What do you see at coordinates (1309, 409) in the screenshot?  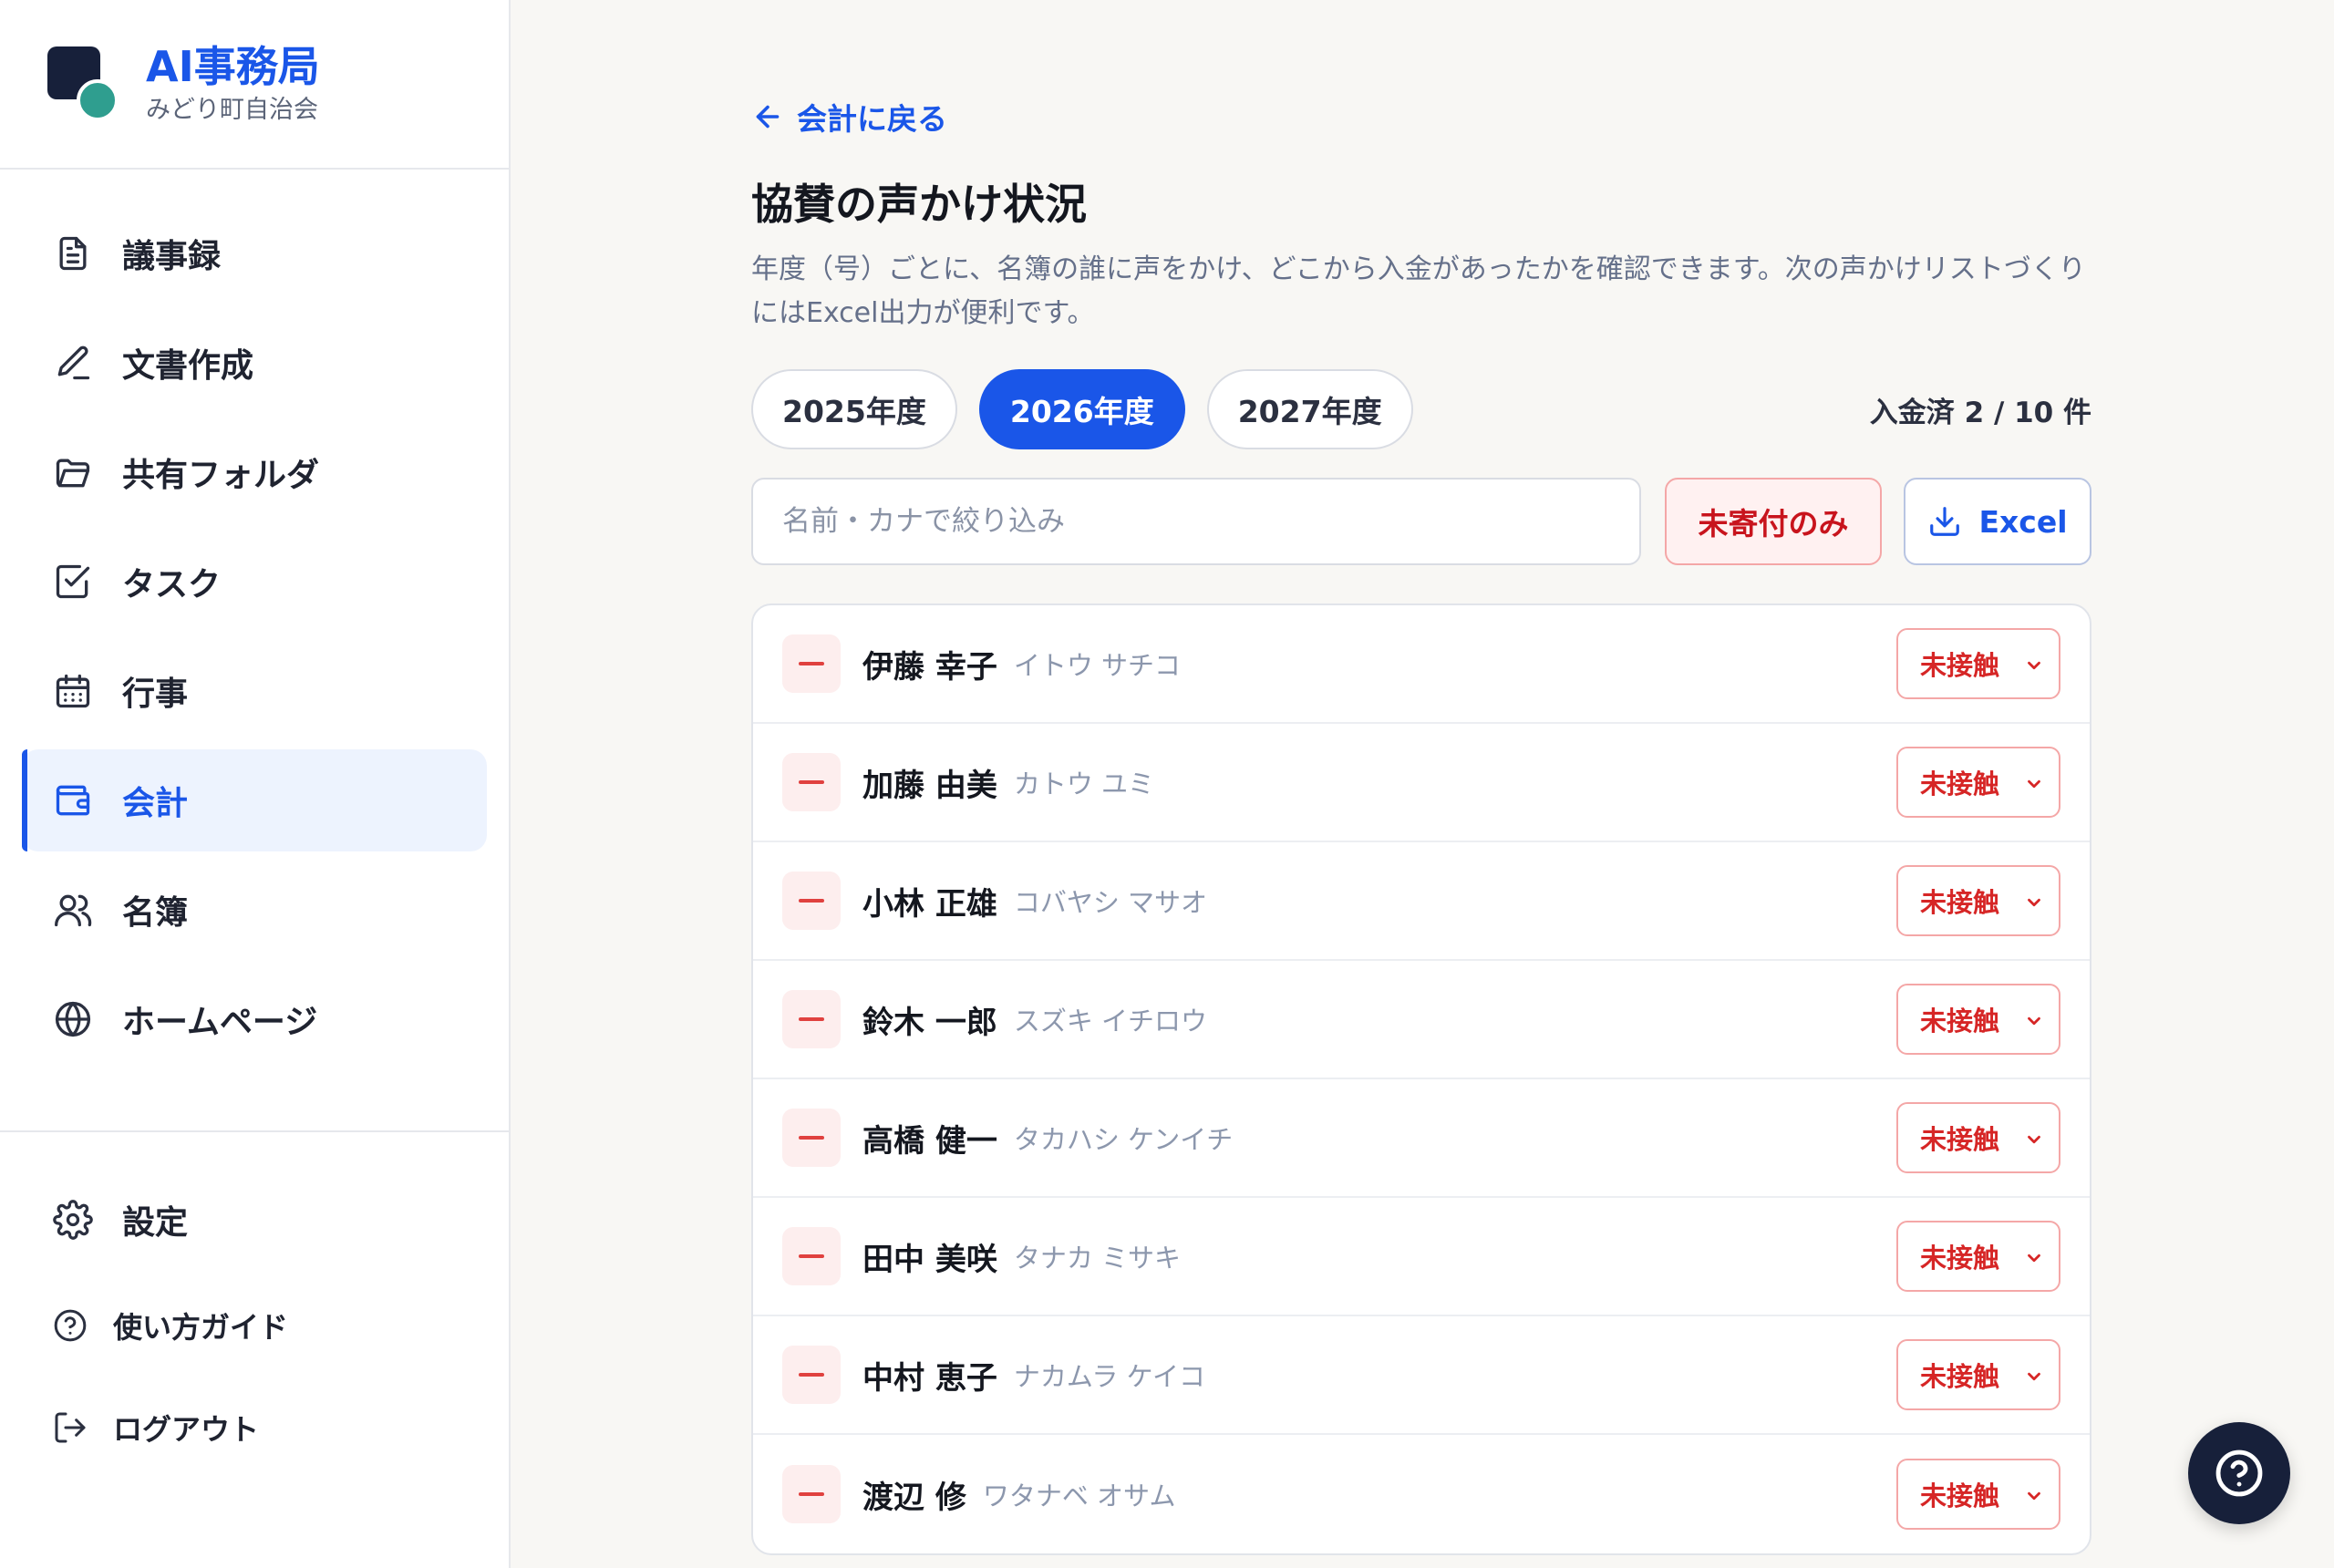 I see `year-tab-2027: 2027年度` at bounding box center [1309, 409].